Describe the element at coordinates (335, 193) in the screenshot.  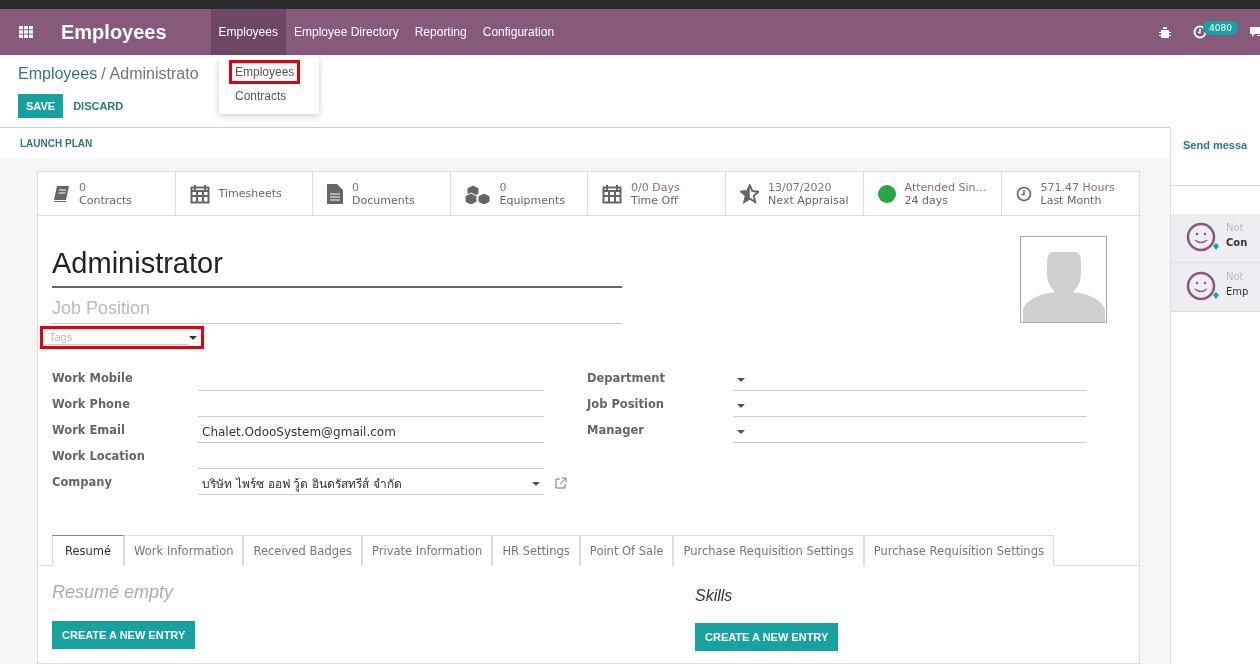
I see `document-icon` at that location.